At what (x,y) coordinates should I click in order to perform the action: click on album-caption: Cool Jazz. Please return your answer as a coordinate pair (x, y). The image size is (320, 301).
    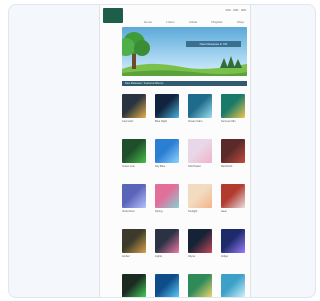
    Looking at the image, I should click on (128, 121).